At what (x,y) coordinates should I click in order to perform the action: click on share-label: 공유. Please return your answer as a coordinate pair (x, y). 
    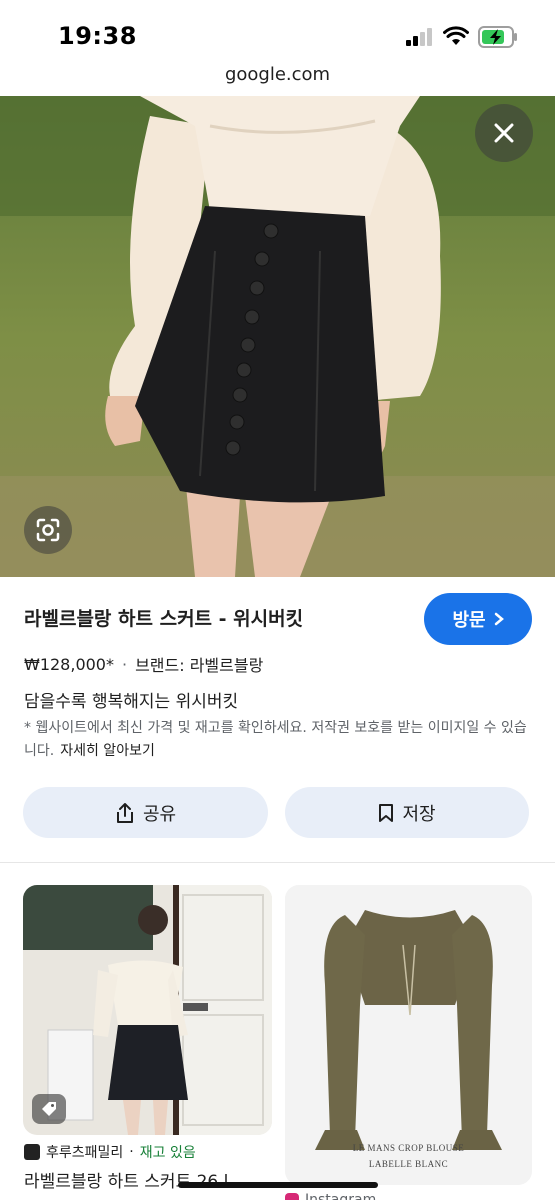
    Looking at the image, I should click on (159, 814).